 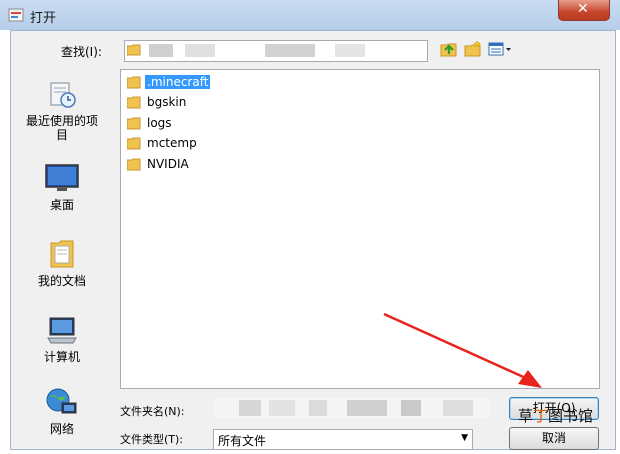 What do you see at coordinates (167, 102) in the screenshot?
I see `file-name: bgskin` at bounding box center [167, 102].